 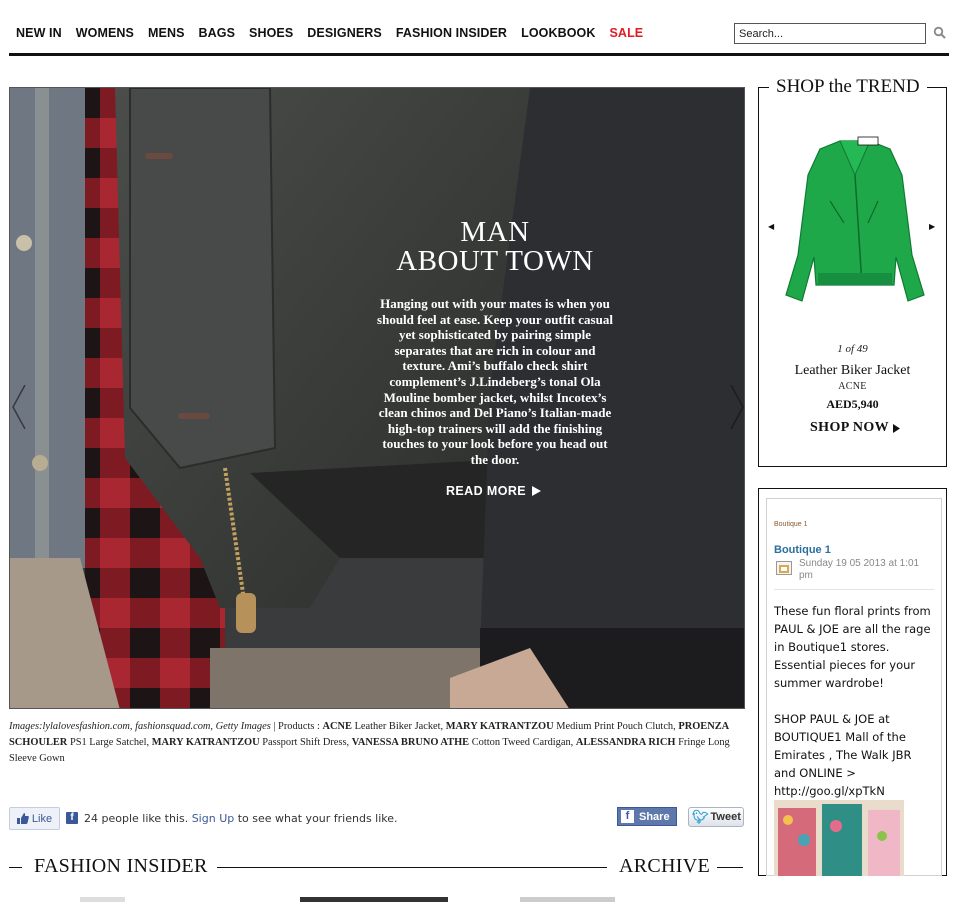 What do you see at coordinates (42, 818) in the screenshot?
I see `like-label: Like` at bounding box center [42, 818].